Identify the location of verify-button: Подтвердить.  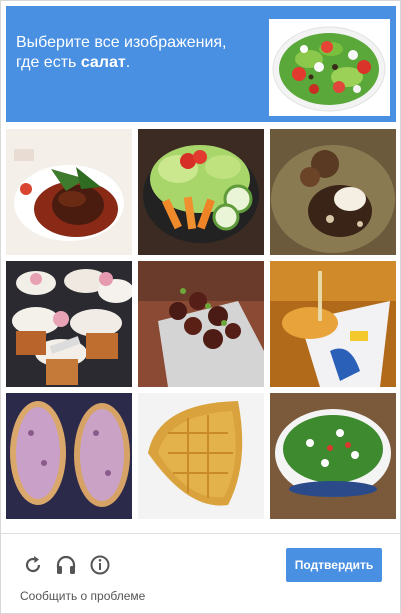
(334, 565).